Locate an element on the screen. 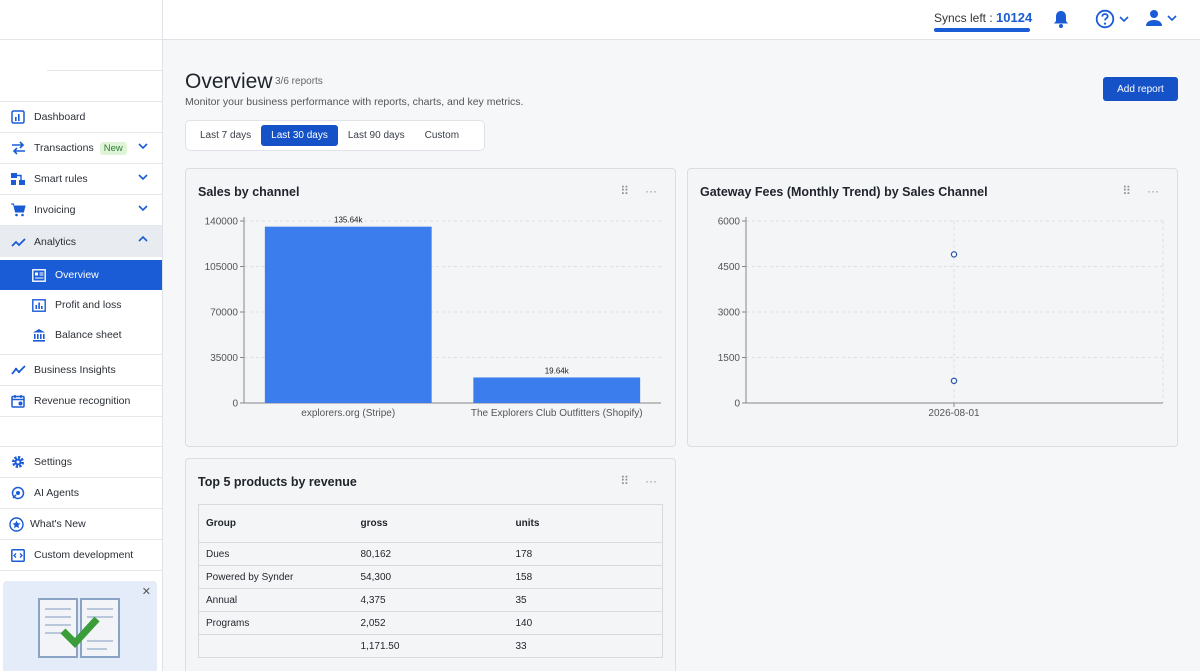  sidebar-subitem-overview: Overview is located at coordinates (81, 275).